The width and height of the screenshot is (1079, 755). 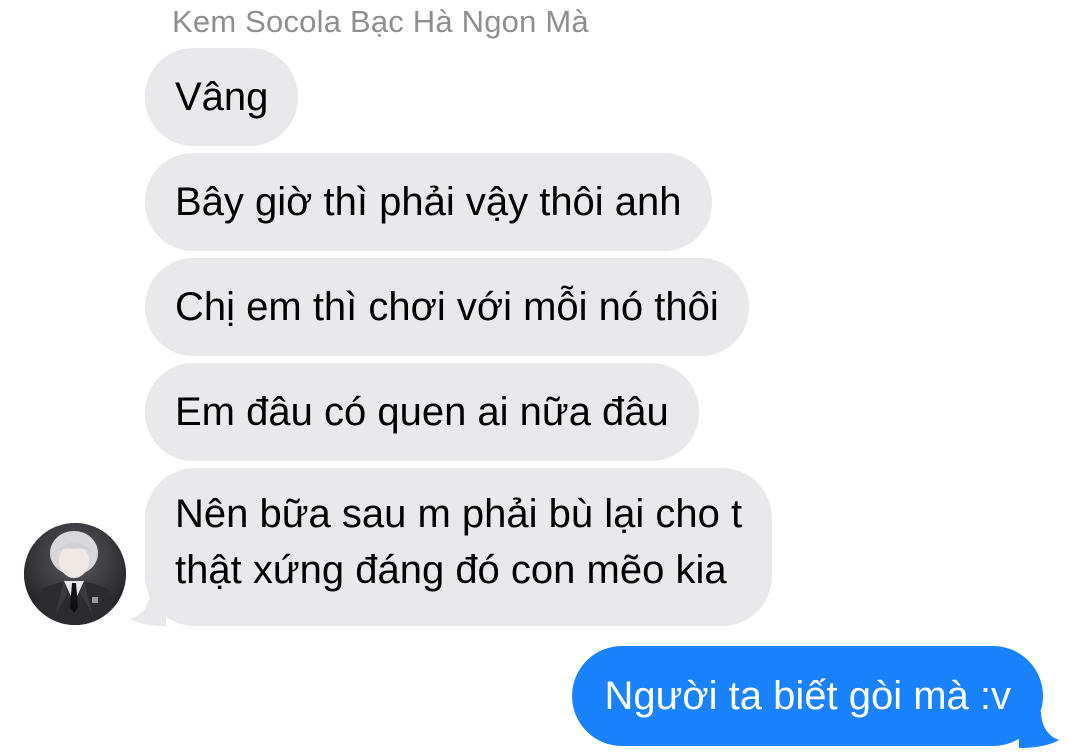 I want to click on incoming-message-bubble: Vâng, so click(x=222, y=97).